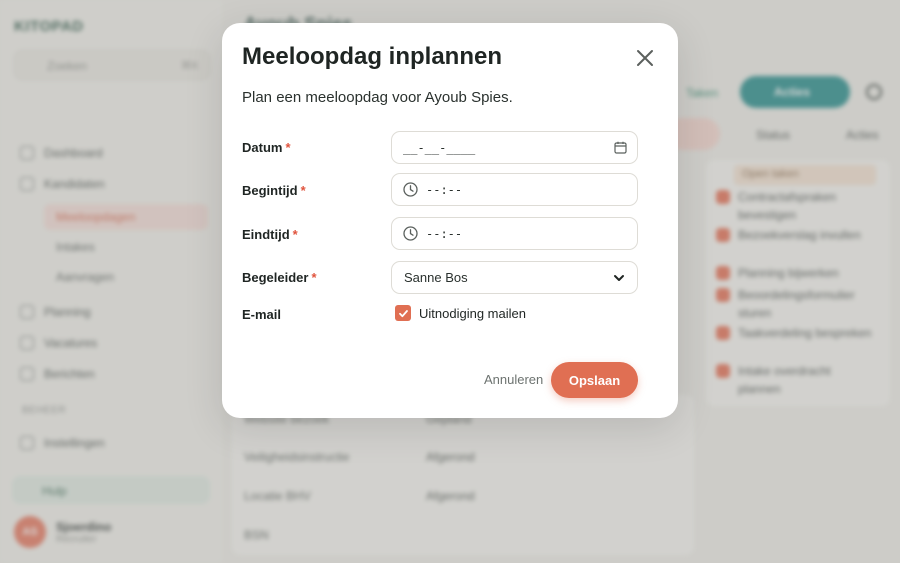 The height and width of the screenshot is (563, 900). Describe the element at coordinates (439, 147) in the screenshot. I see `date-value: __-__-____` at that location.